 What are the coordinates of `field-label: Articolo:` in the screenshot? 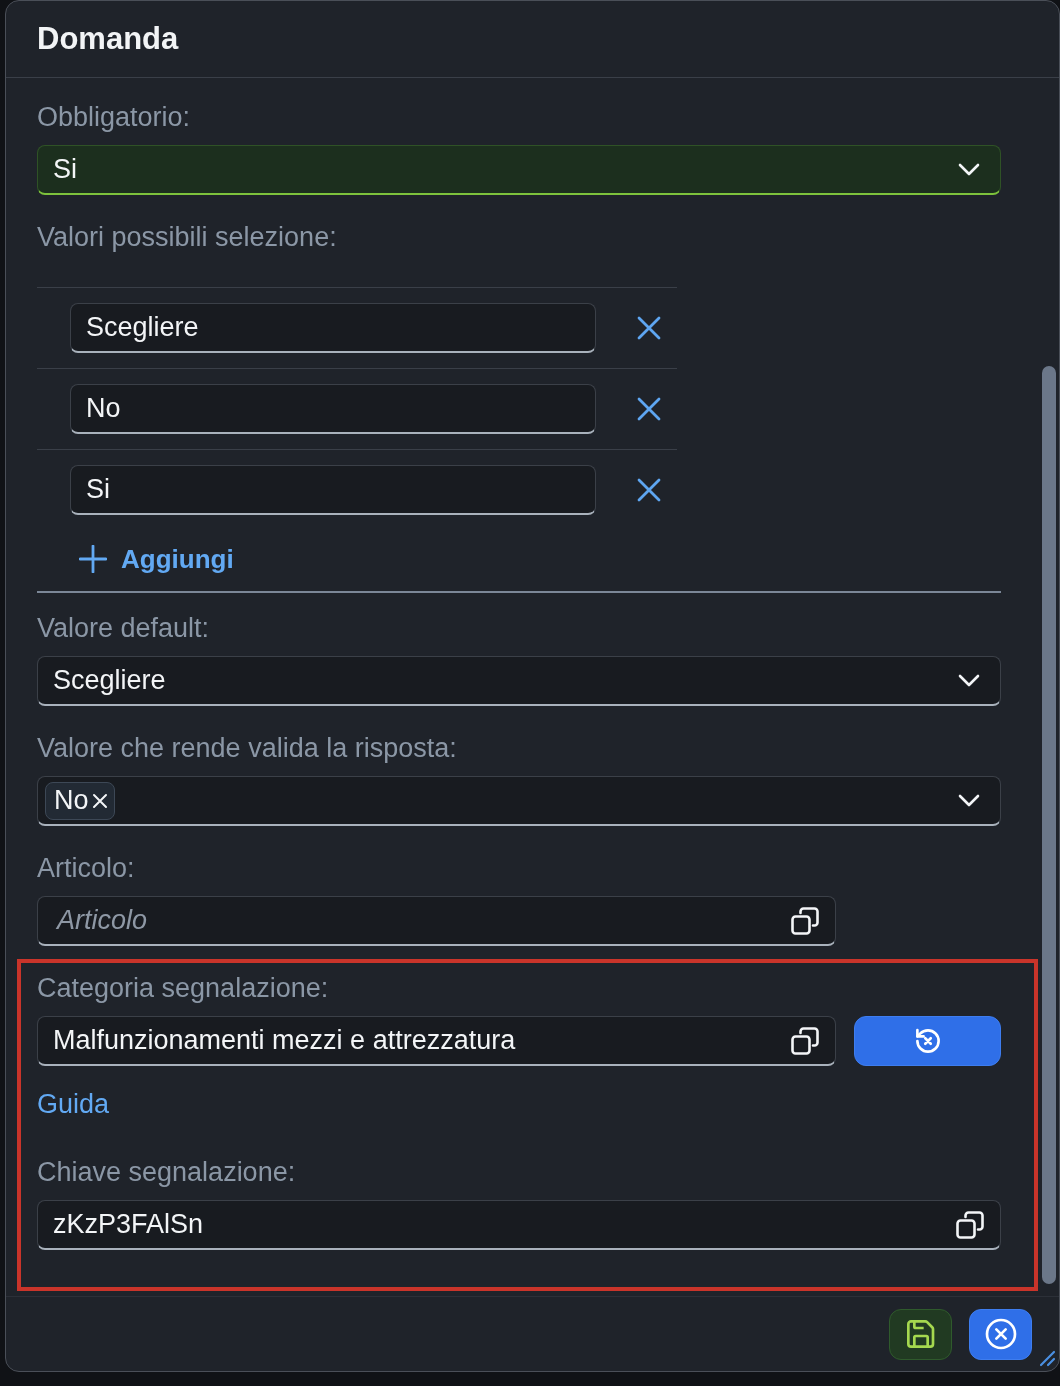 It's located at (86, 868).